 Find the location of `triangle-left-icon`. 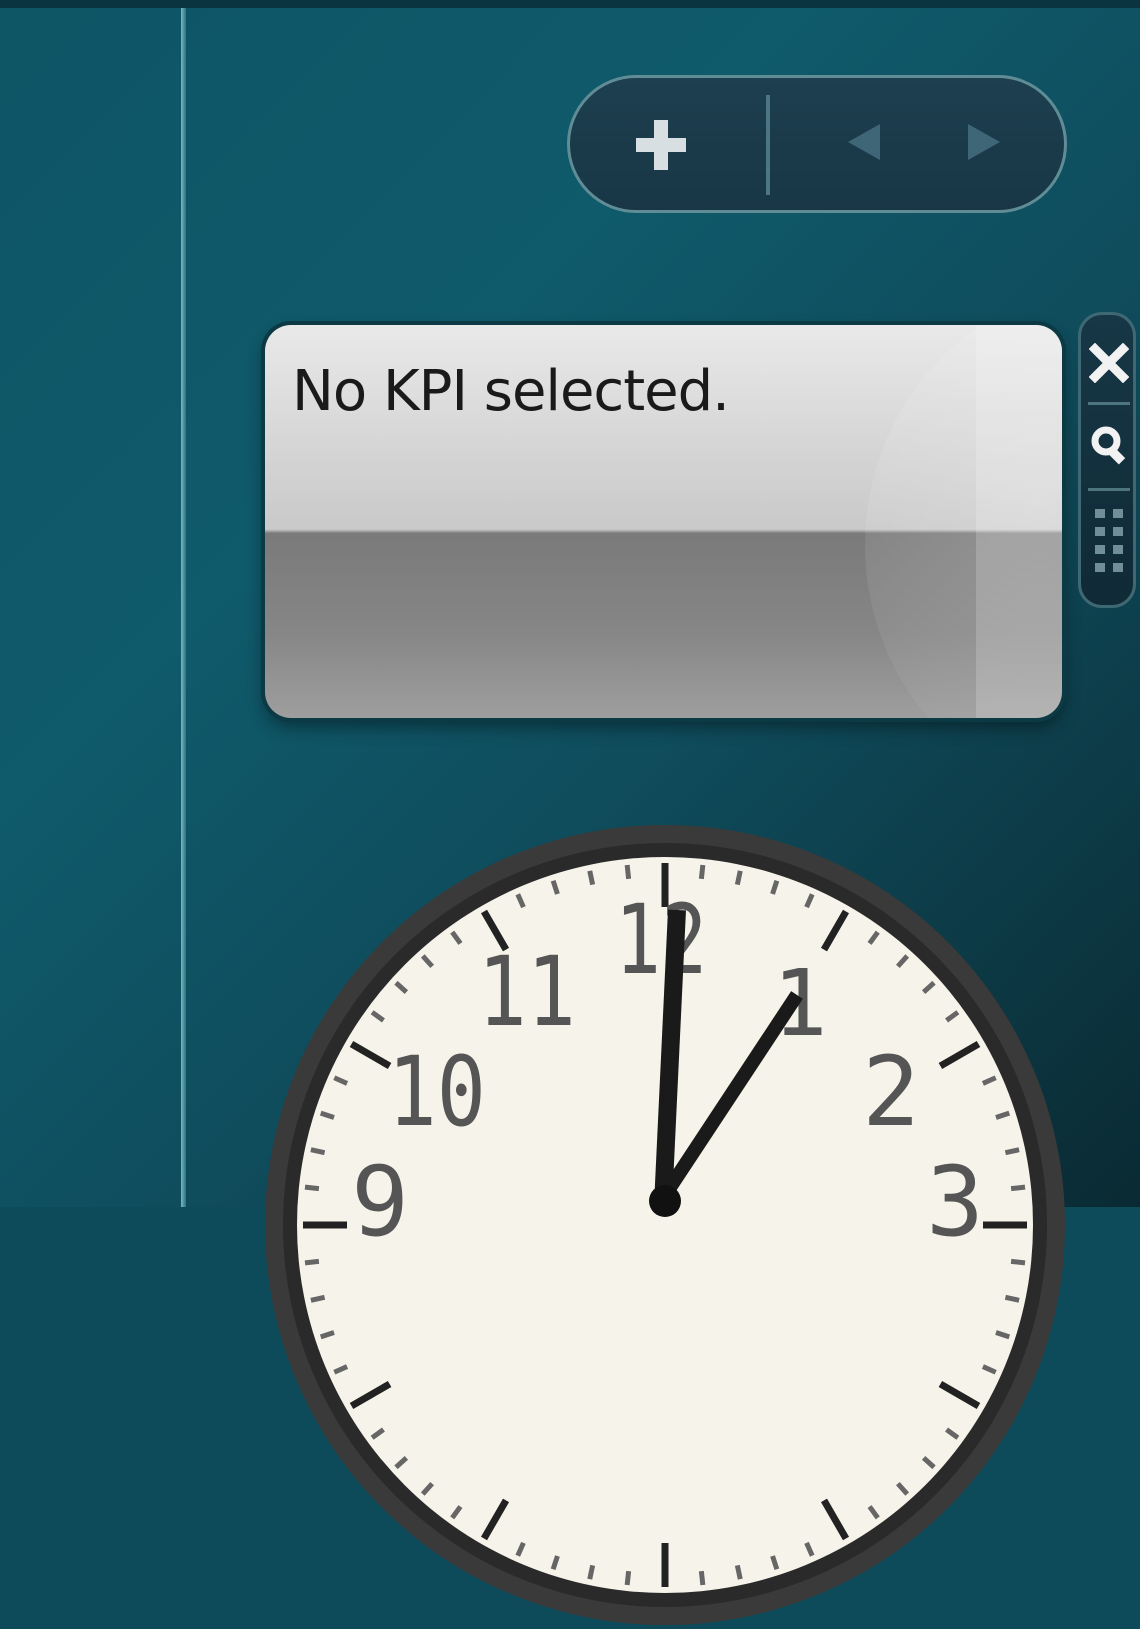

triangle-left-icon is located at coordinates (864, 142).